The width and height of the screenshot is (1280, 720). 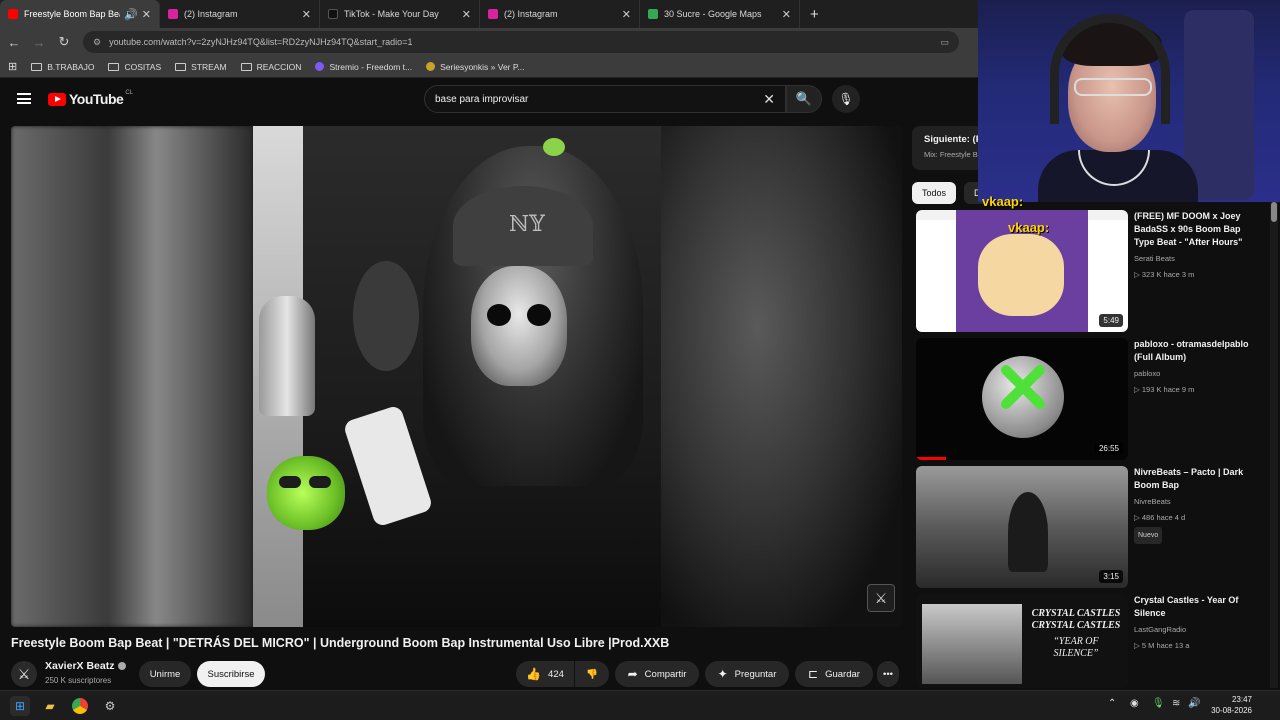 I want to click on instagram-favicon-icon, so click(x=173, y=14).